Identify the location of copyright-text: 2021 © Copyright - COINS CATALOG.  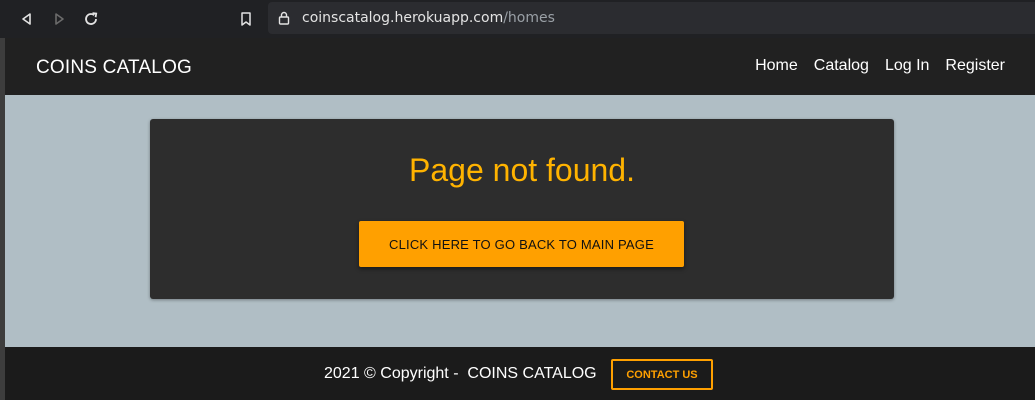
(460, 373).